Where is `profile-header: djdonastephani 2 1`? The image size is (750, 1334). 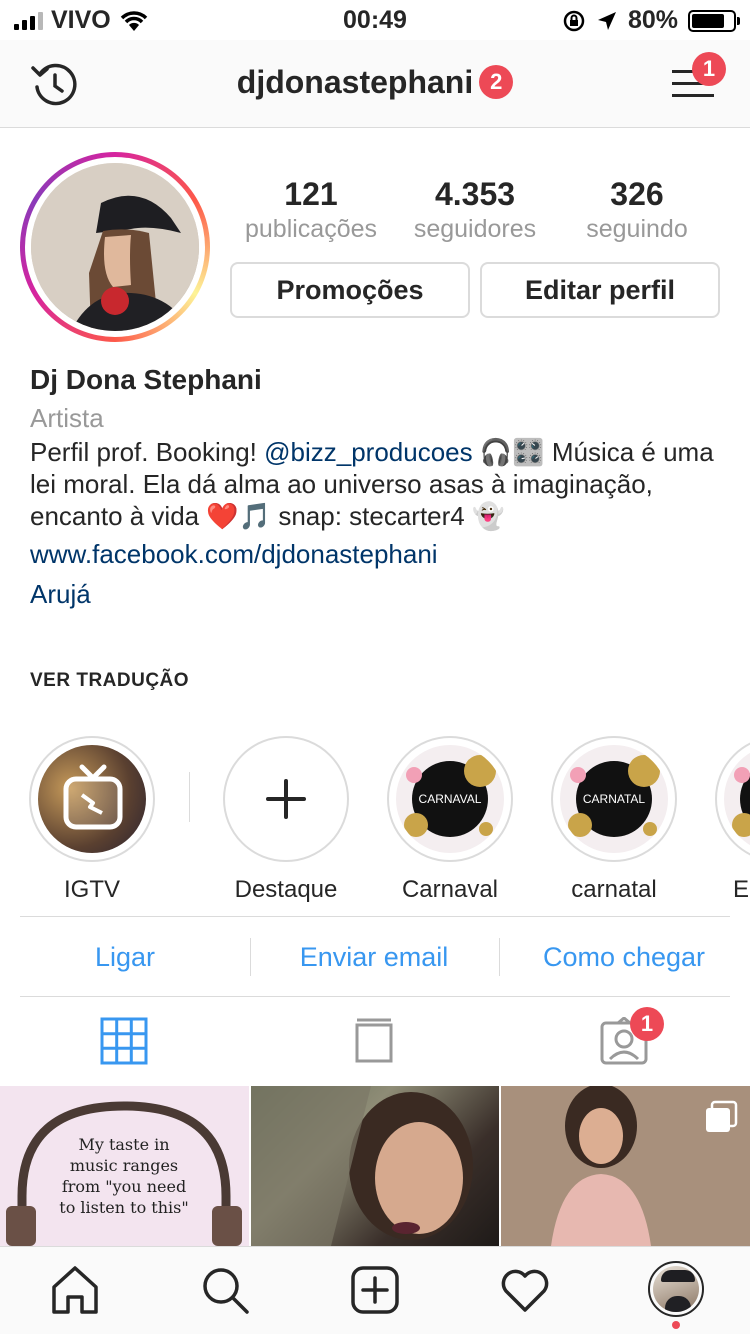 profile-header: djdonastephani 2 1 is located at coordinates (375, 84).